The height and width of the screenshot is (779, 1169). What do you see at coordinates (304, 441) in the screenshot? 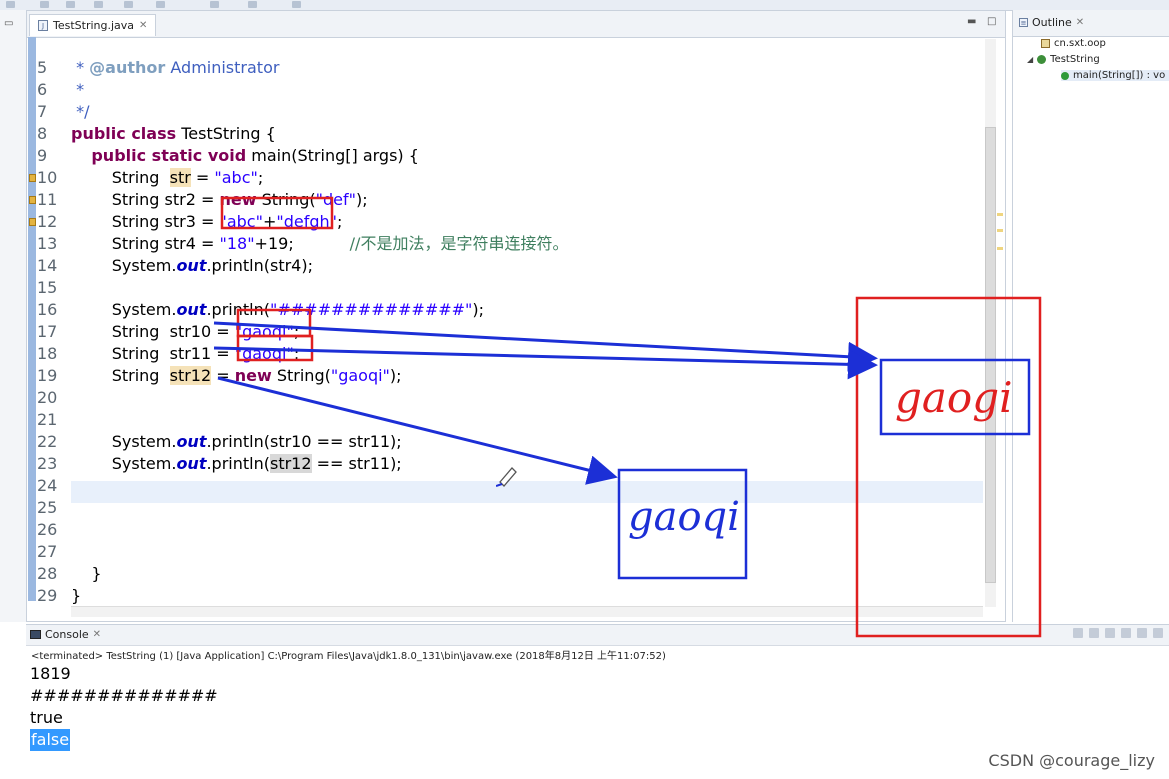
I see `code-token: .println(str10 == str11);` at bounding box center [304, 441].